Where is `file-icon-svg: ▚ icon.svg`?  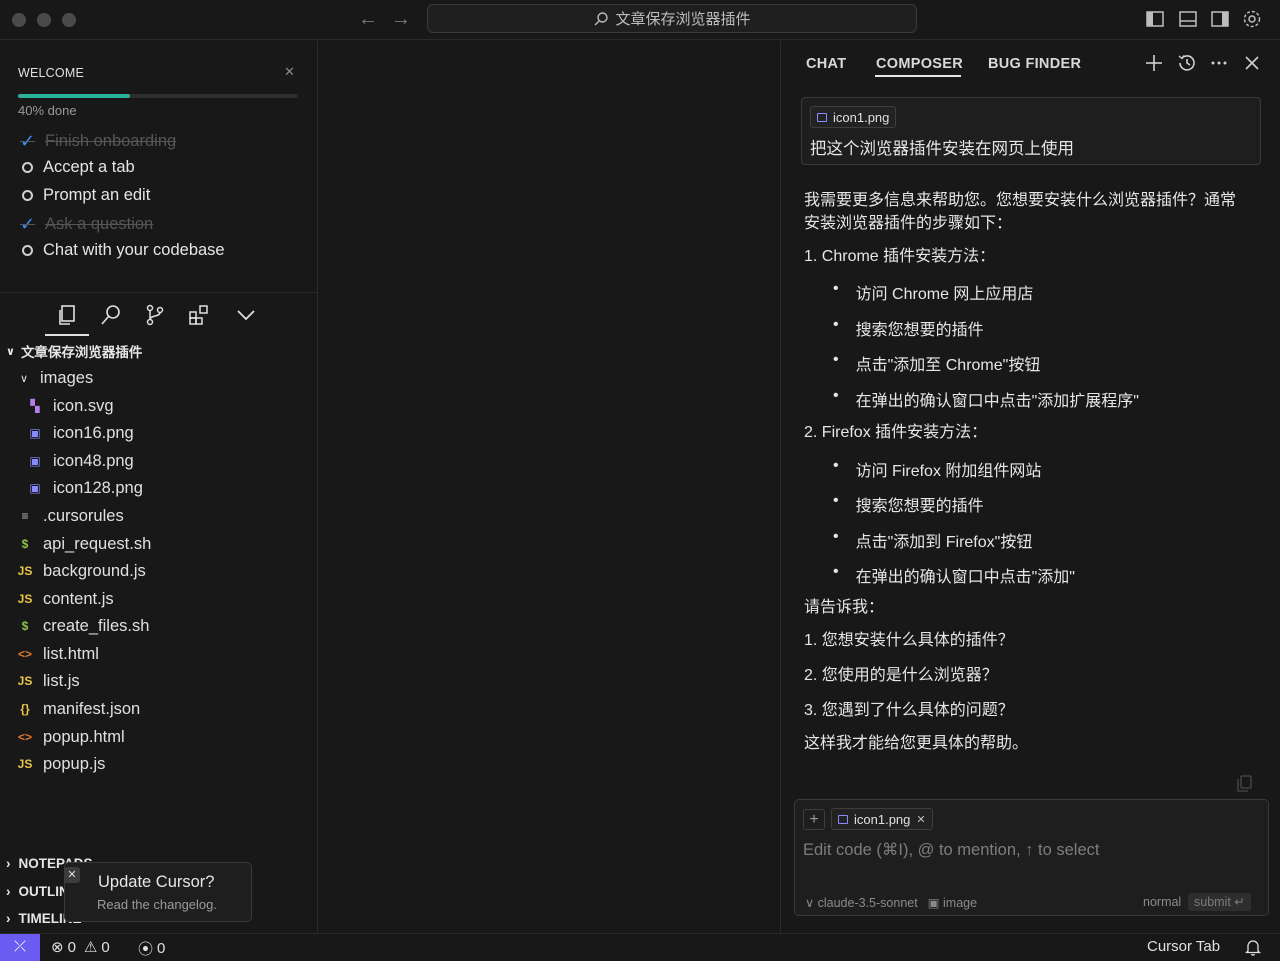 file-icon-svg: ▚ icon.svg is located at coordinates (70, 406).